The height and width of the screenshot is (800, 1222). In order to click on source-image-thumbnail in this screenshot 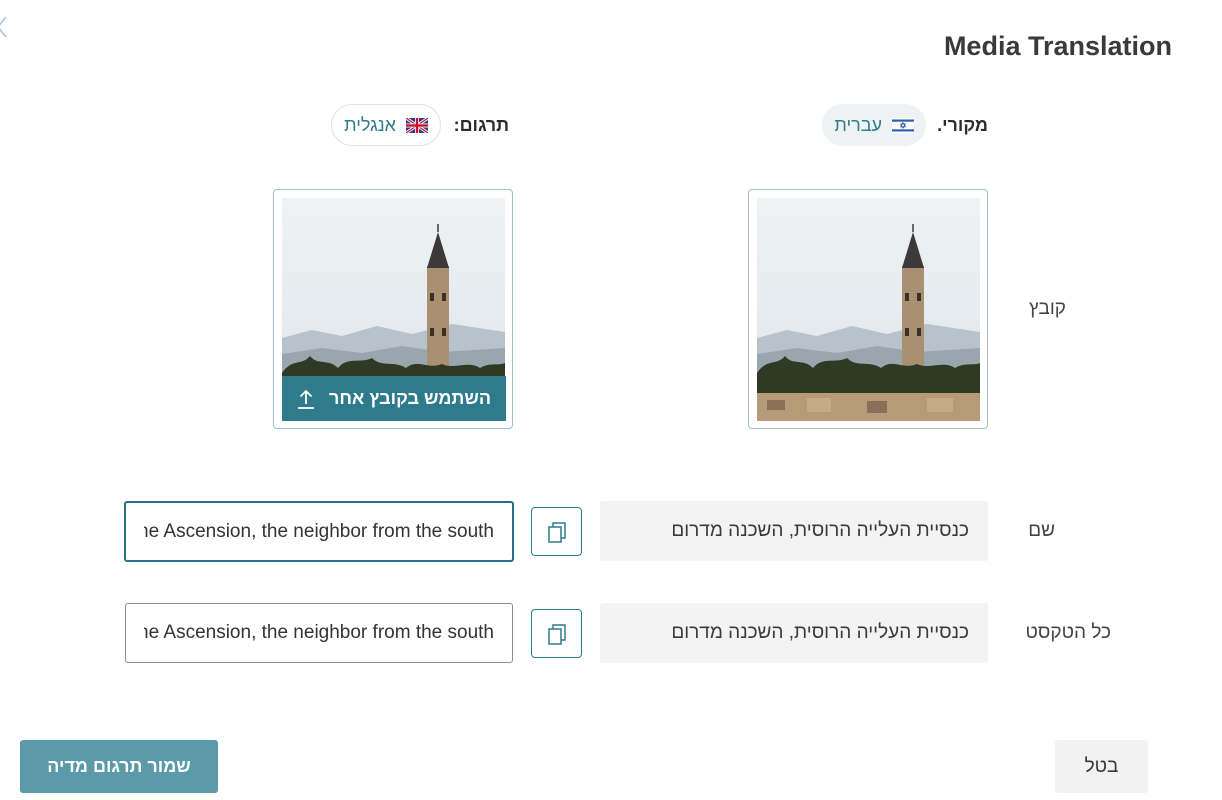, I will do `click(868, 309)`.